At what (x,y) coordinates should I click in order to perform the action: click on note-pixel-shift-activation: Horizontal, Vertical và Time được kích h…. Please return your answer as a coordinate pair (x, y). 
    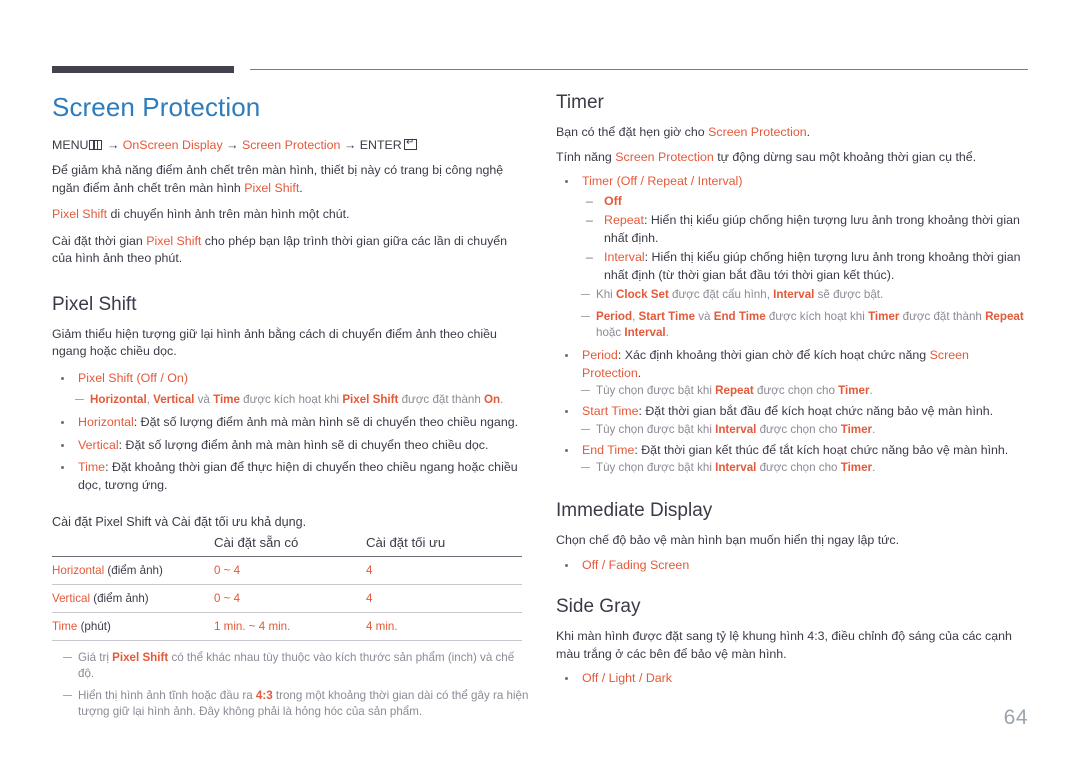
    Looking at the image, I should click on (291, 400).